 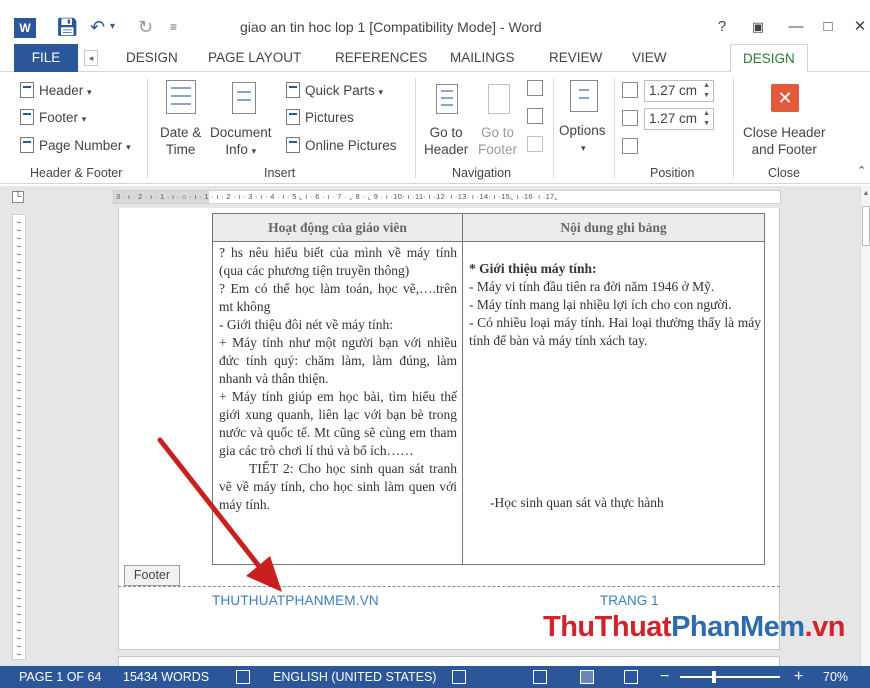 I want to click on zoom-slider-track, so click(x=730, y=677).